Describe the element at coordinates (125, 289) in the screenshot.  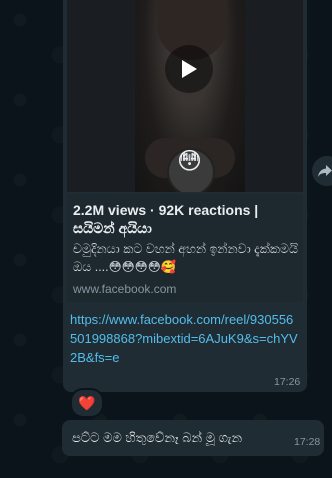
I see `link-preview-domain: www.facebook.com` at that location.